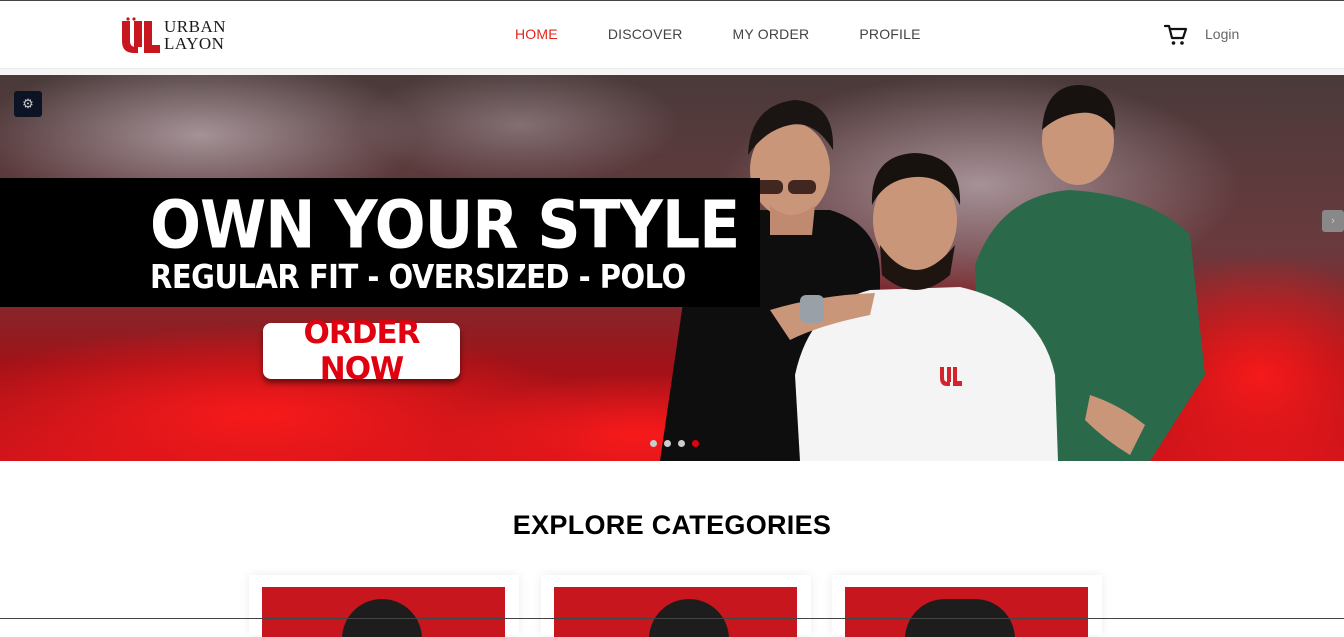 The height and width of the screenshot is (637, 1344). I want to click on brand-name-line1: URBAN, so click(195, 26).